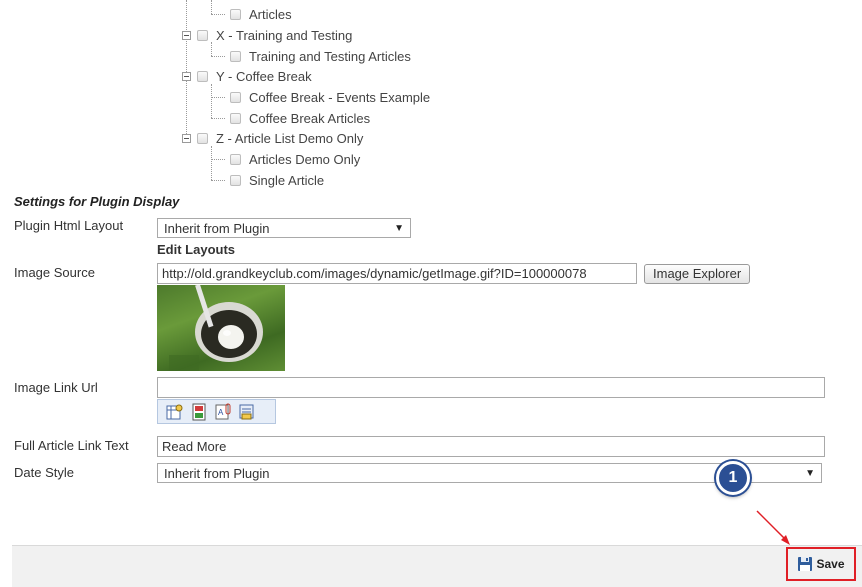 This screenshot has height=587, width=862. I want to click on tree-node: Z - Article List Demo Only, so click(272, 138).